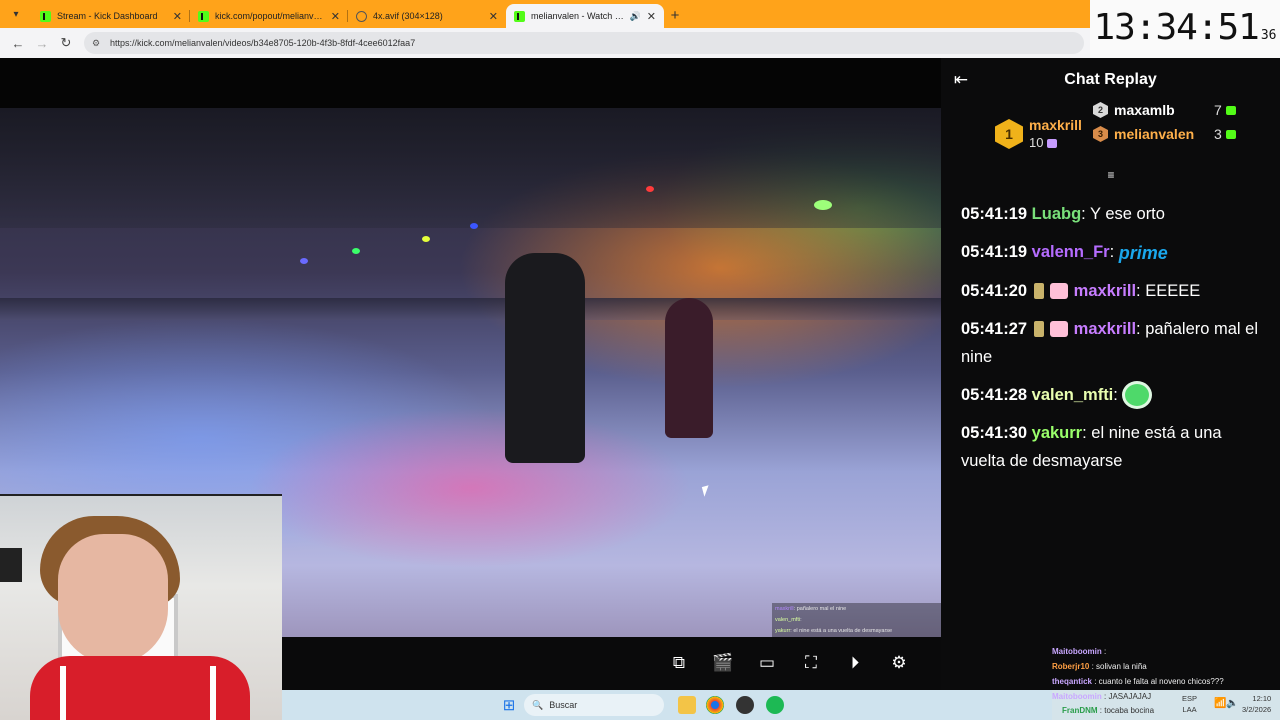 This screenshot has height=720, width=1280. I want to click on mouse-cursor, so click(706, 491).